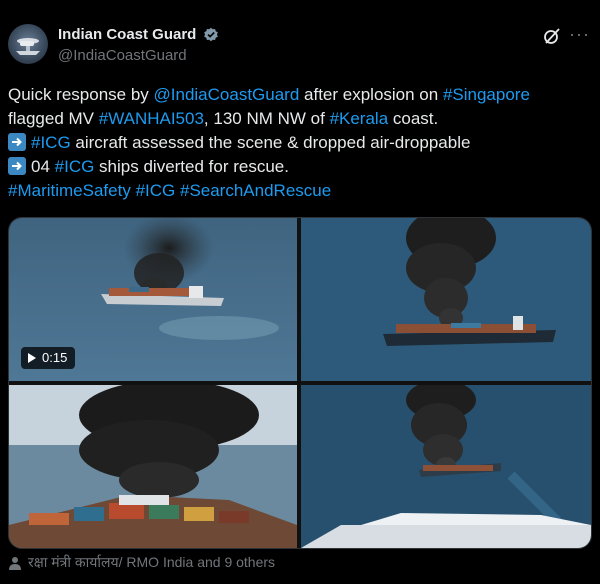 The height and width of the screenshot is (584, 600). Describe the element at coordinates (413, 118) in the screenshot. I see `text-segment: coast.` at that location.